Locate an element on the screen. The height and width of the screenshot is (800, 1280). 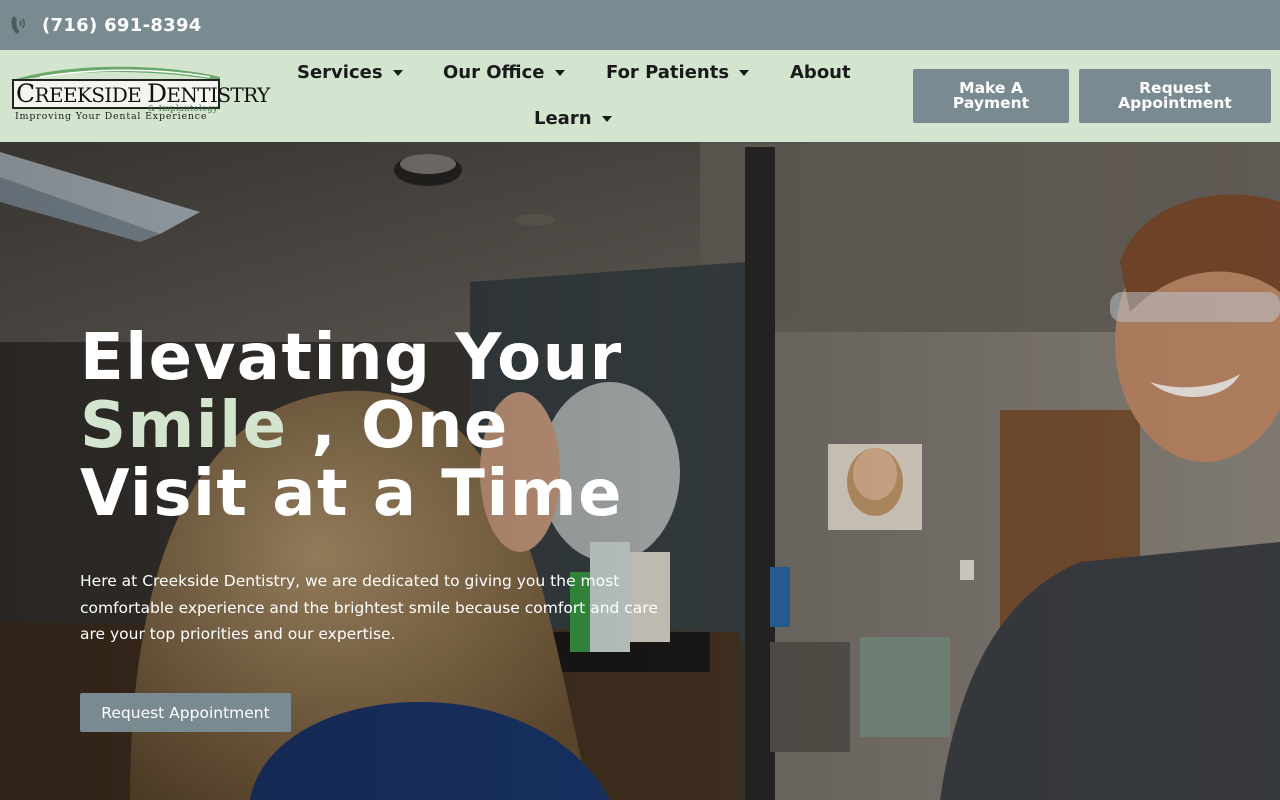
nav-about: About is located at coordinates (820, 72).